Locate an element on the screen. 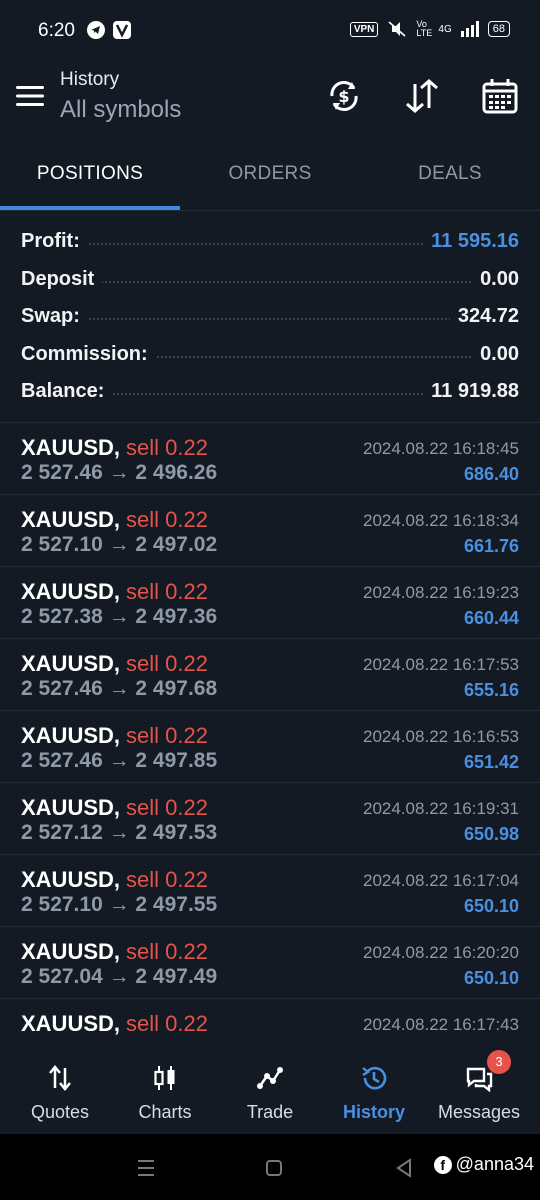  telegram-icon is located at coordinates (96, 30).